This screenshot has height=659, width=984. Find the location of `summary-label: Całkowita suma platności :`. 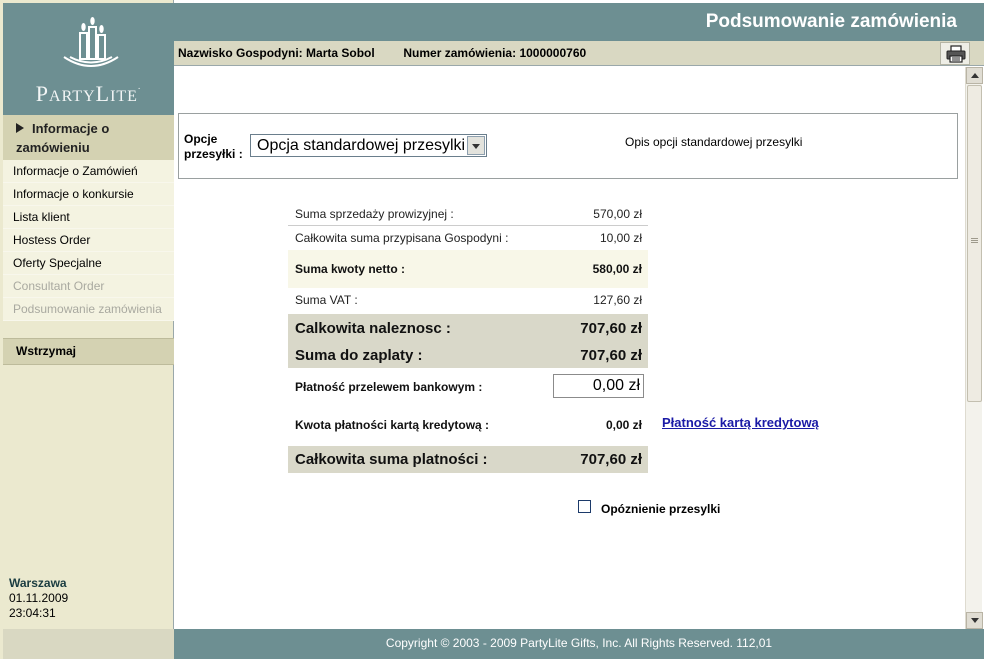

summary-label: Całkowita suma platności : is located at coordinates (391, 459).